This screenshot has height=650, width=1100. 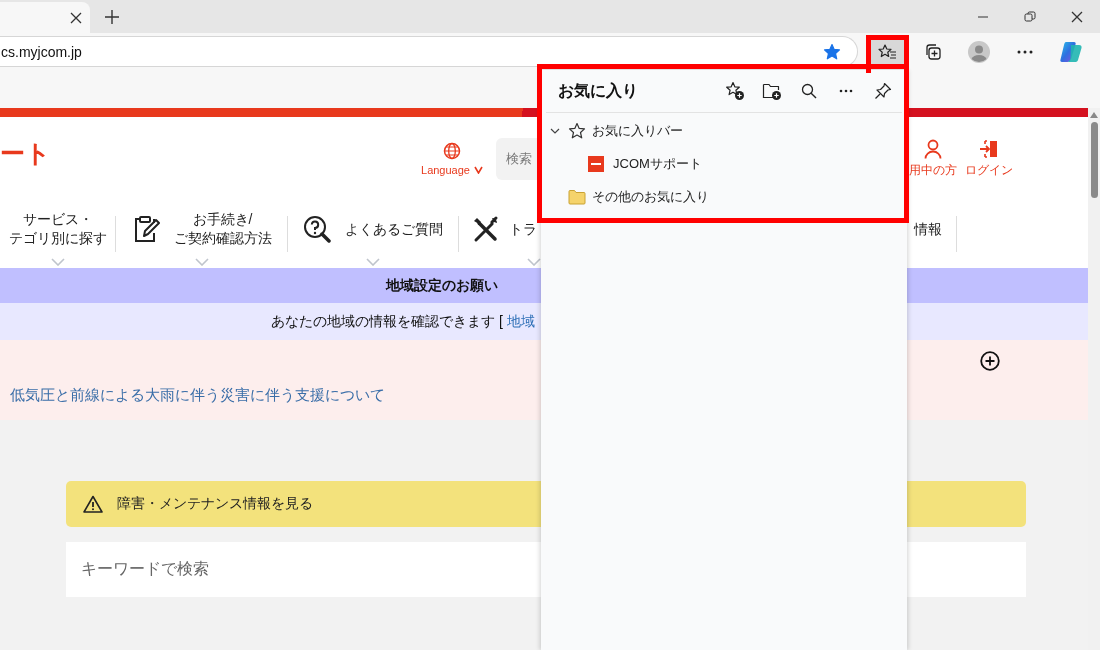 I want to click on member-link: 用中の方, so click(x=933, y=158).